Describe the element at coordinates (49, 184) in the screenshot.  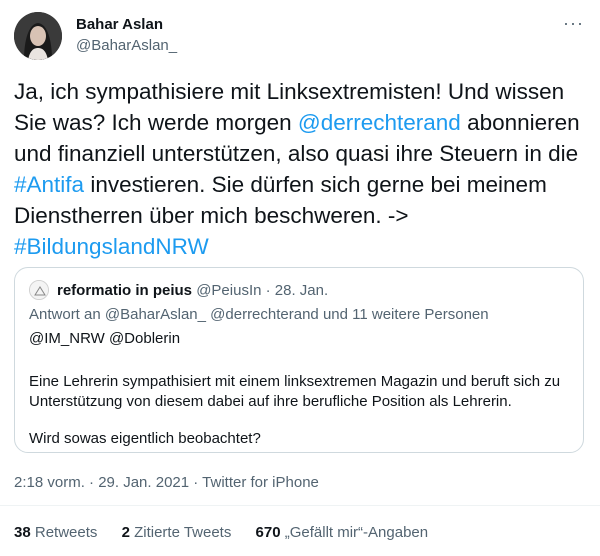
I see `hashtag-link: #Antifa` at that location.